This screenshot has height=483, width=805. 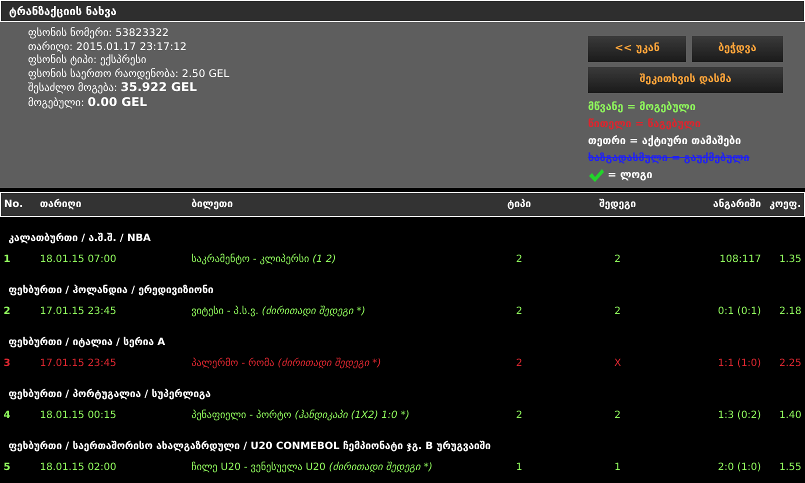 What do you see at coordinates (738, 49) in the screenshot?
I see `print-button: ბეჭდვა` at bounding box center [738, 49].